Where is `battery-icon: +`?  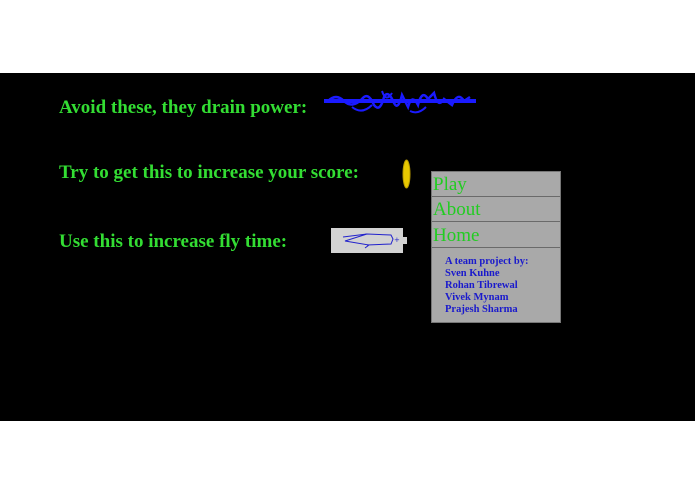 battery-icon: + is located at coordinates (369, 240).